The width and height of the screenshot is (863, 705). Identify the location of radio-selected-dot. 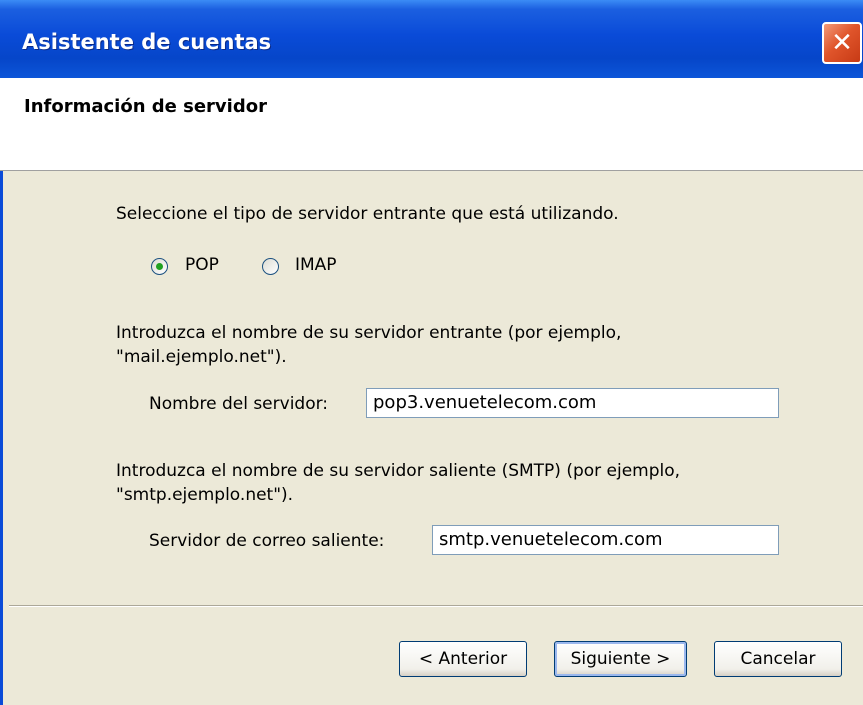
(159, 266).